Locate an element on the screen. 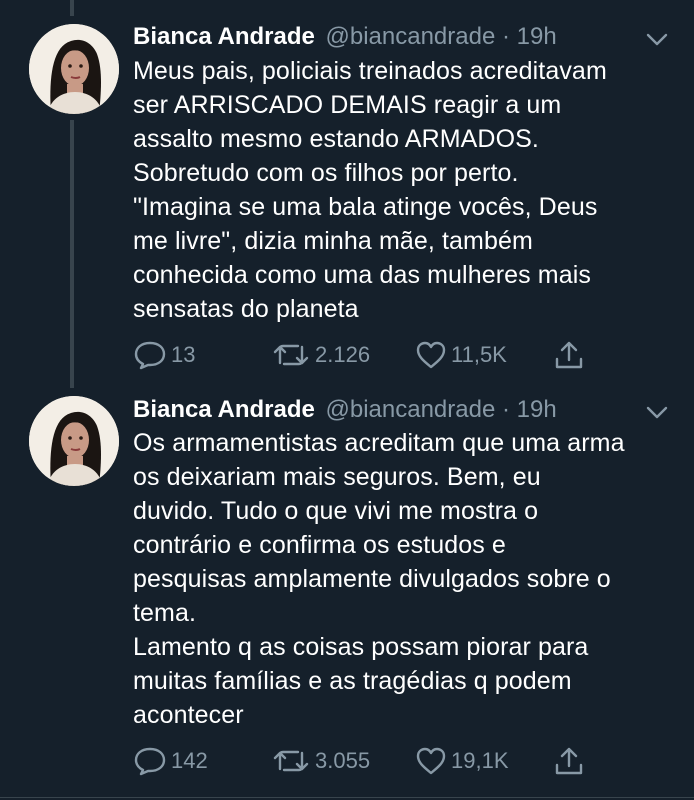 The height and width of the screenshot is (800, 694). reply-count: 142 is located at coordinates (189, 760).